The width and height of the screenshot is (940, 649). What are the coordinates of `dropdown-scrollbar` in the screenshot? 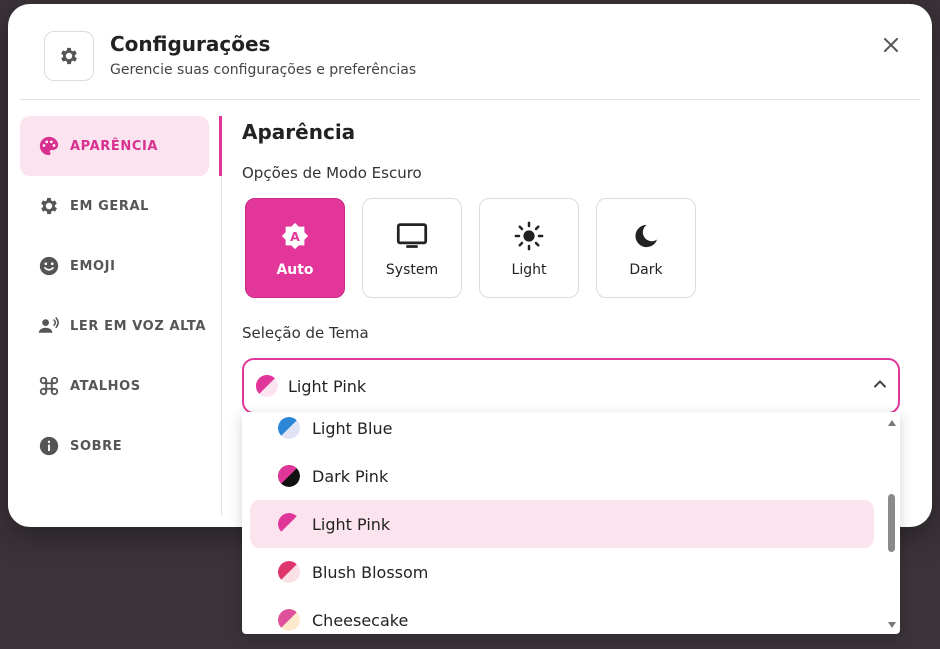 It's located at (892, 523).